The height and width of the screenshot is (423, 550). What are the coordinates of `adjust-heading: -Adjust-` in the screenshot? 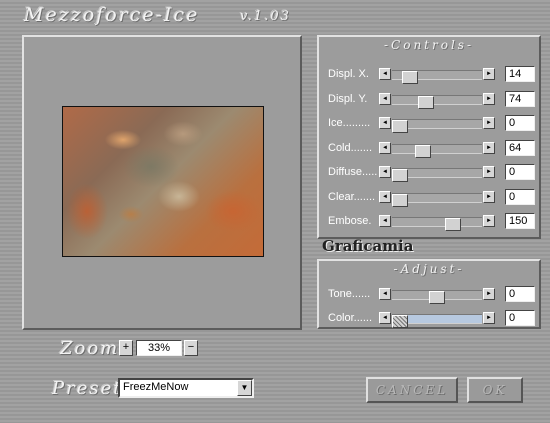 It's located at (429, 269).